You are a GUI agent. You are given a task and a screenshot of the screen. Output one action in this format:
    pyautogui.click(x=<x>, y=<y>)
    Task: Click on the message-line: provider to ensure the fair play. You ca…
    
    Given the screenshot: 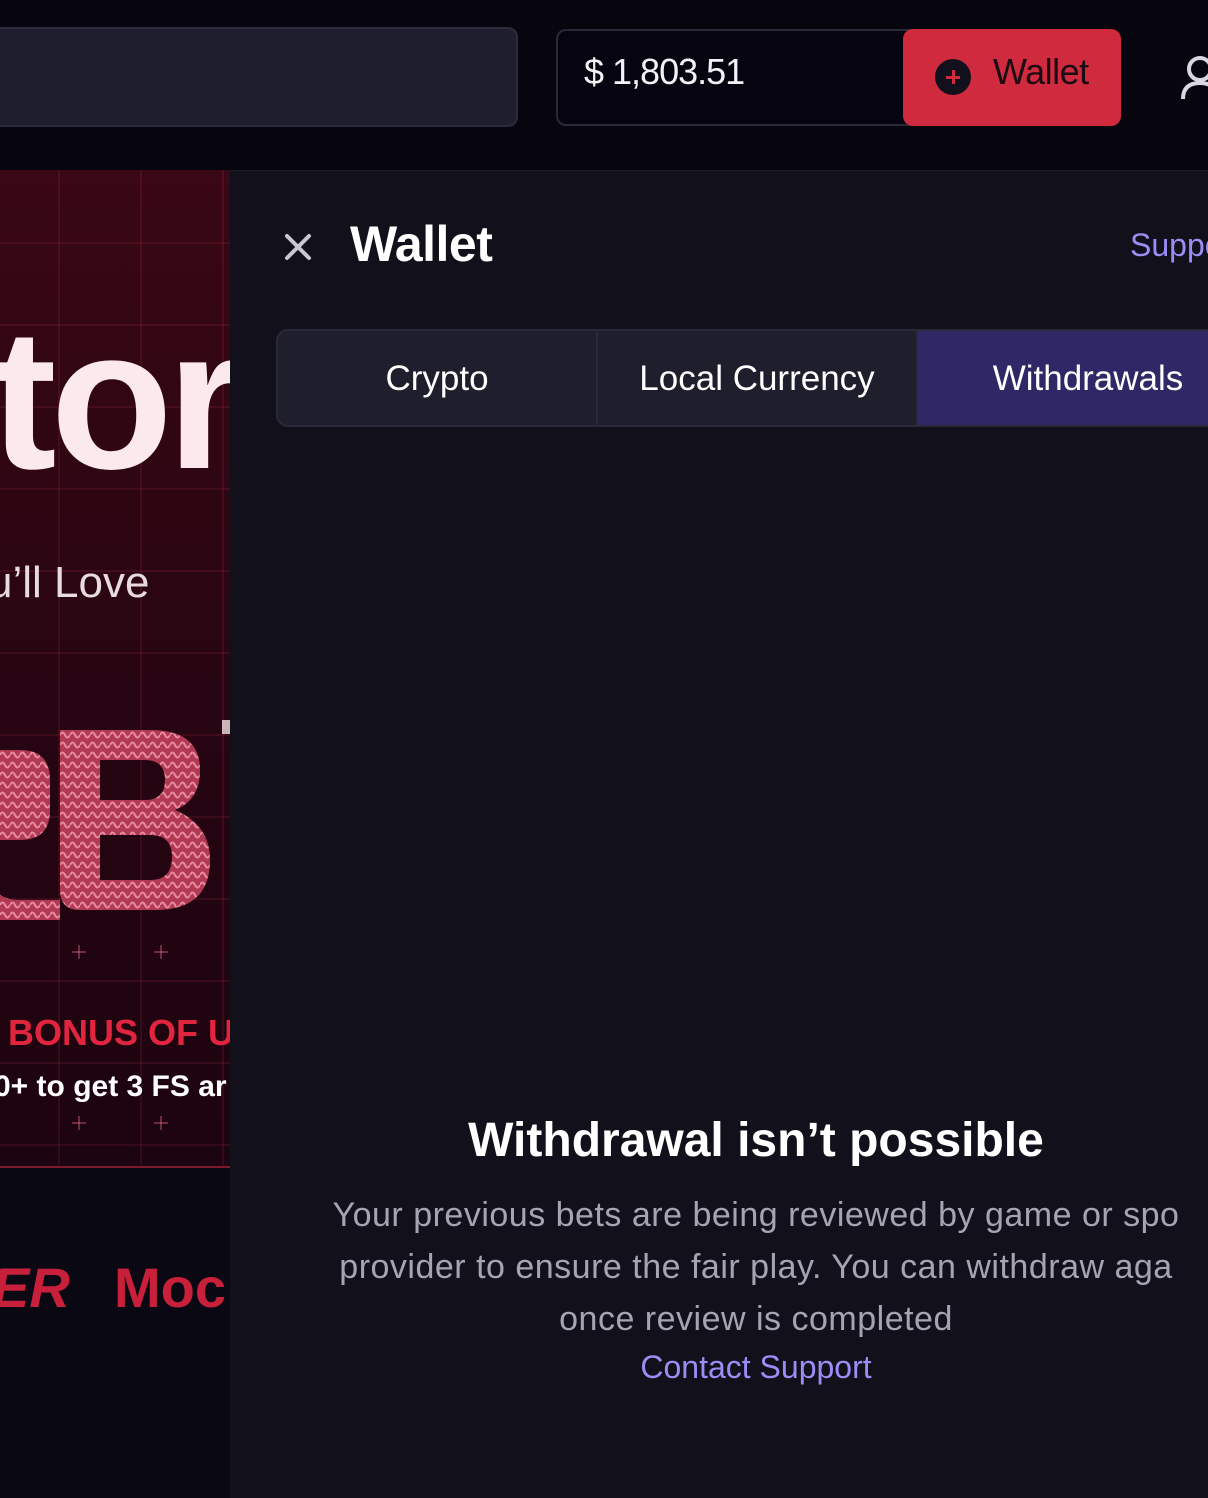 What is the action you would take?
    pyautogui.click(x=756, y=1267)
    